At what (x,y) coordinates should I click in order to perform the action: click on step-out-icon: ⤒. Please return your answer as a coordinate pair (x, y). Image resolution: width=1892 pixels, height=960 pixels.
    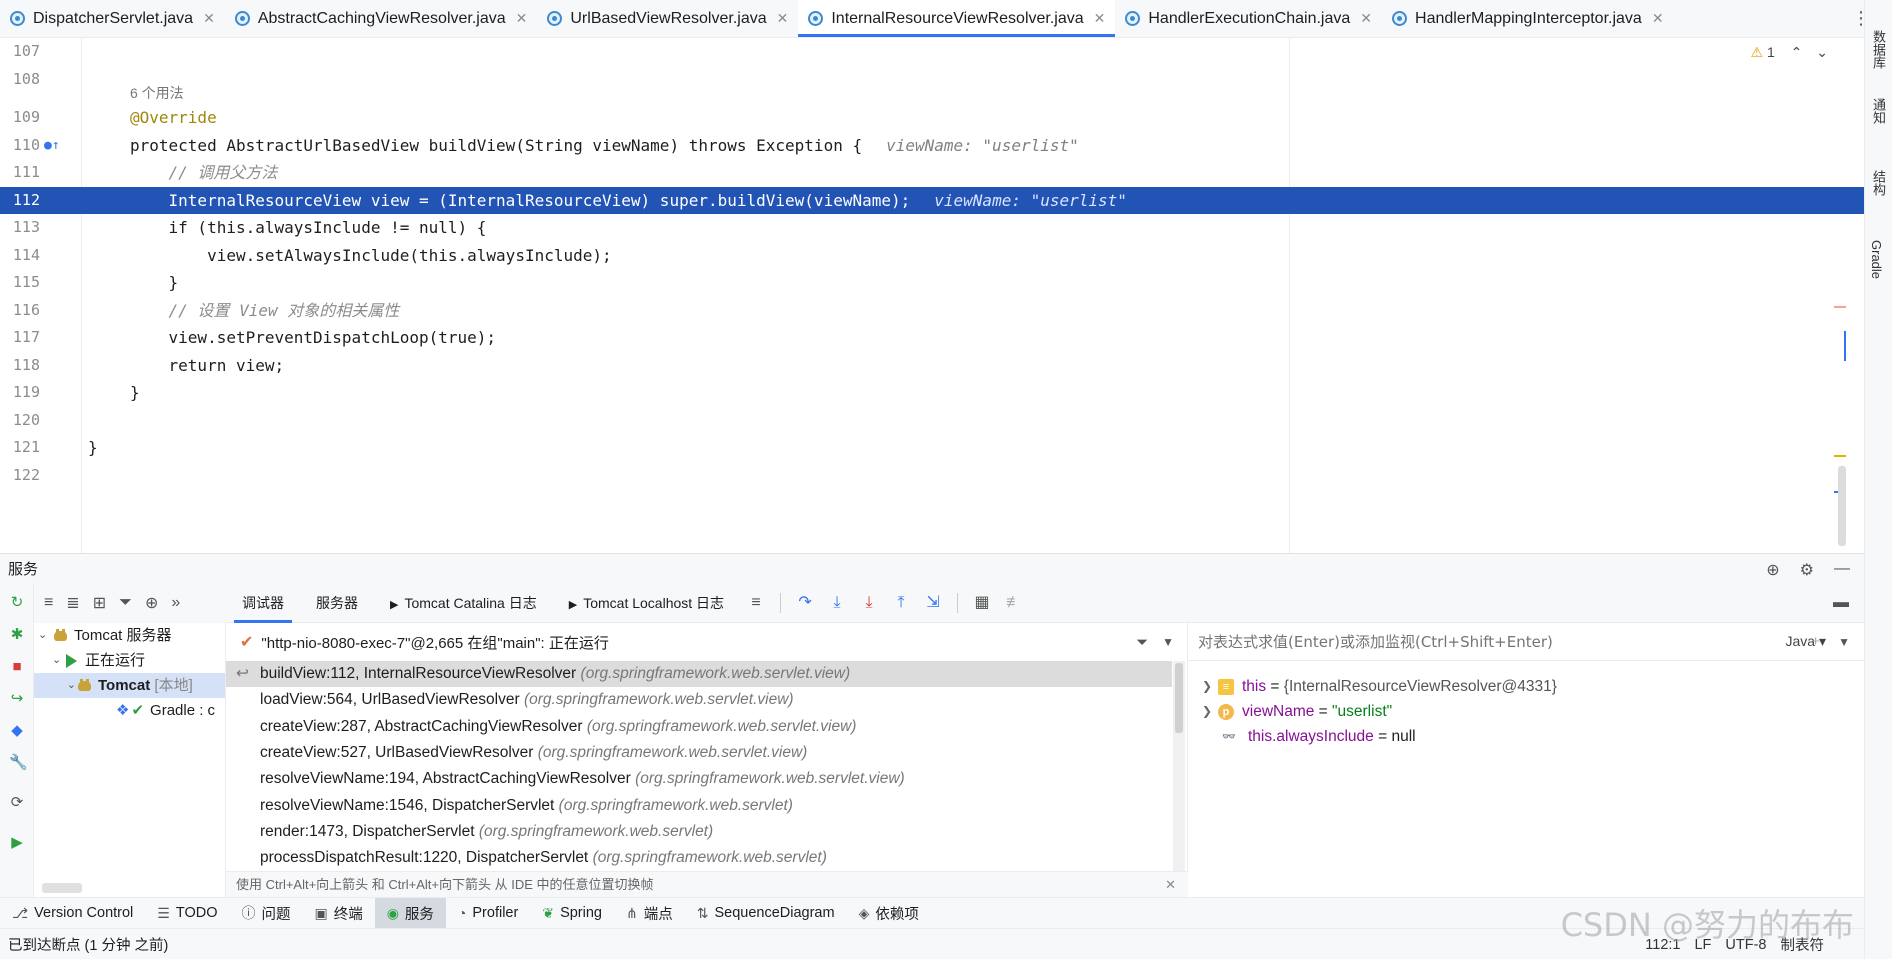
    Looking at the image, I should click on (901, 603).